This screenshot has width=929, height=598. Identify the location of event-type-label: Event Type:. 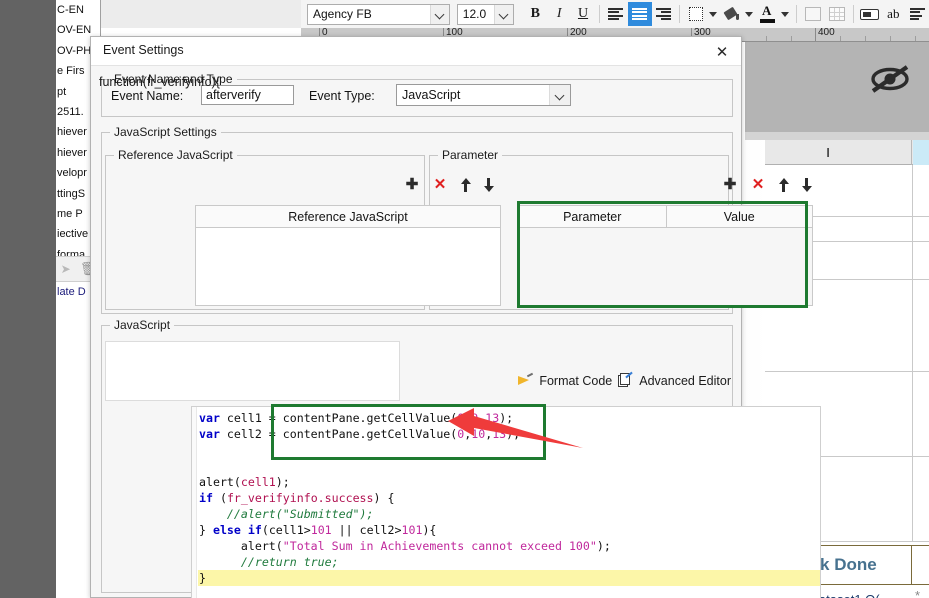
(342, 96).